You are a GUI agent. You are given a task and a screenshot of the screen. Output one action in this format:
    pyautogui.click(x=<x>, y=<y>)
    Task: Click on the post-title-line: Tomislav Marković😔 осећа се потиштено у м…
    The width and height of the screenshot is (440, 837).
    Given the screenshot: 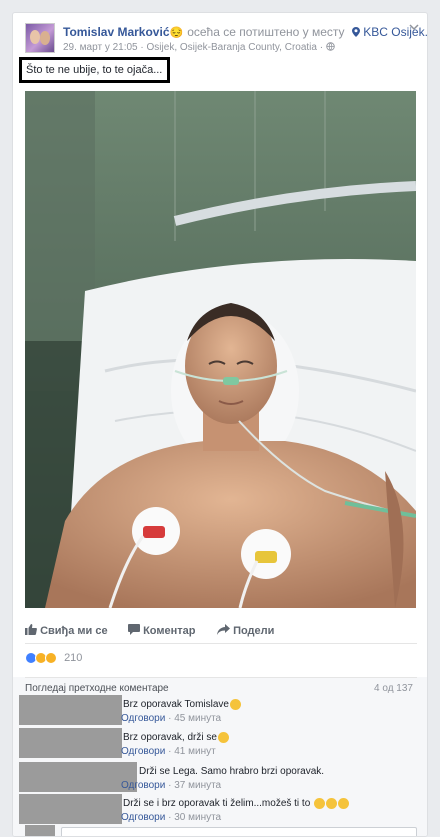 What is the action you would take?
    pyautogui.click(x=245, y=32)
    